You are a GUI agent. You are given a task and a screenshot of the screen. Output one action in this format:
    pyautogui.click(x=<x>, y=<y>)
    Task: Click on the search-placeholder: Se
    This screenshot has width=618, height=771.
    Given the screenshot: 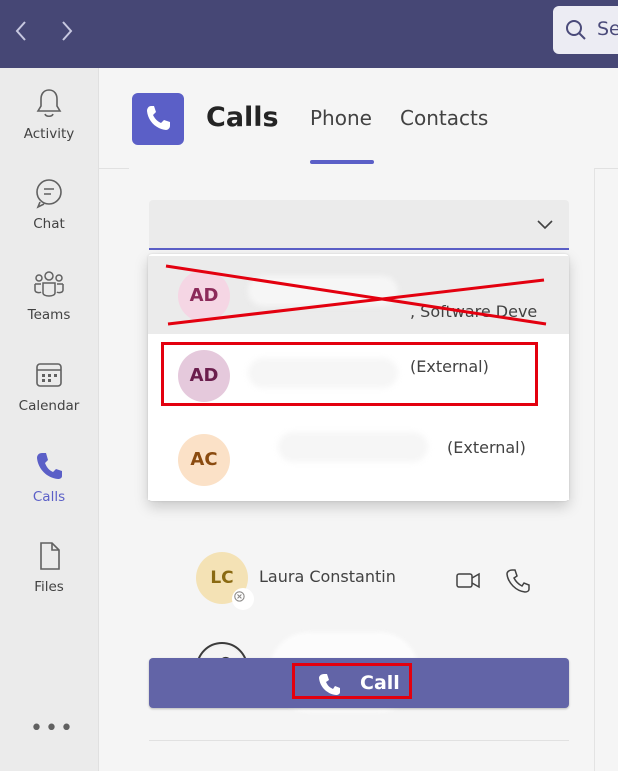 What is the action you would take?
    pyautogui.click(x=607, y=29)
    